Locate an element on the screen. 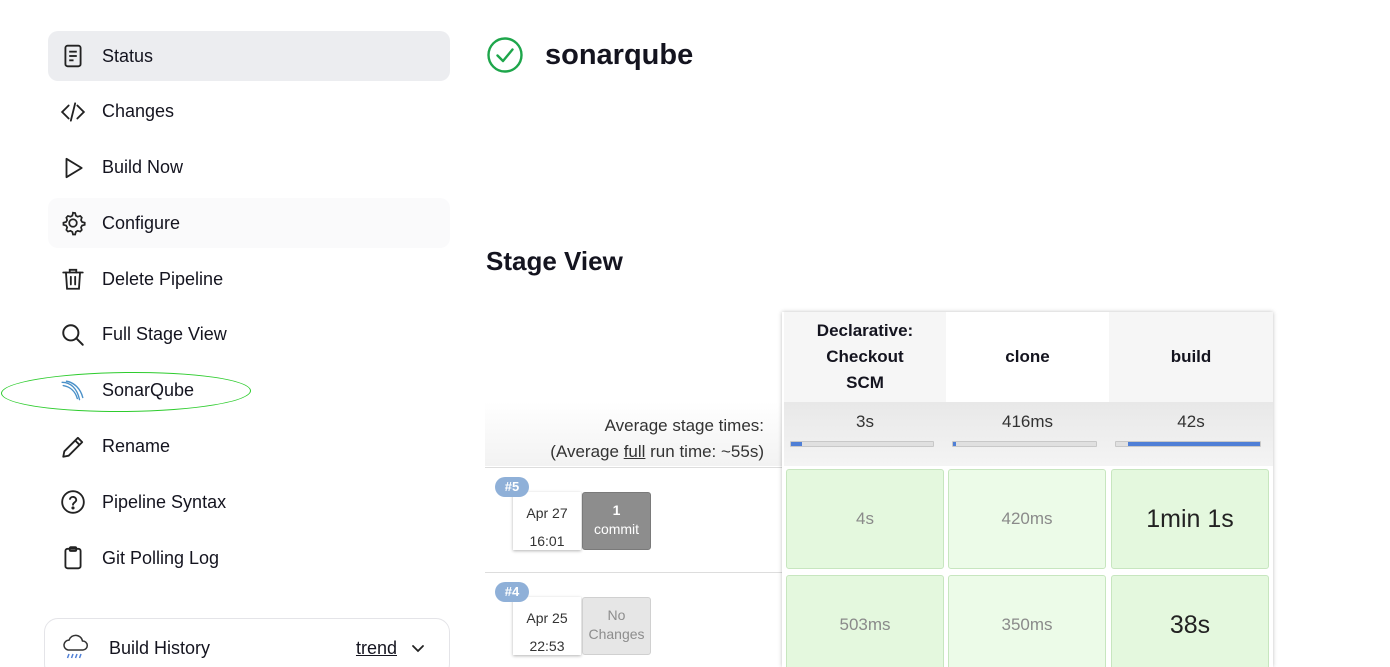 The width and height of the screenshot is (1390, 667). build-date-time: 22:53 is located at coordinates (547, 646).